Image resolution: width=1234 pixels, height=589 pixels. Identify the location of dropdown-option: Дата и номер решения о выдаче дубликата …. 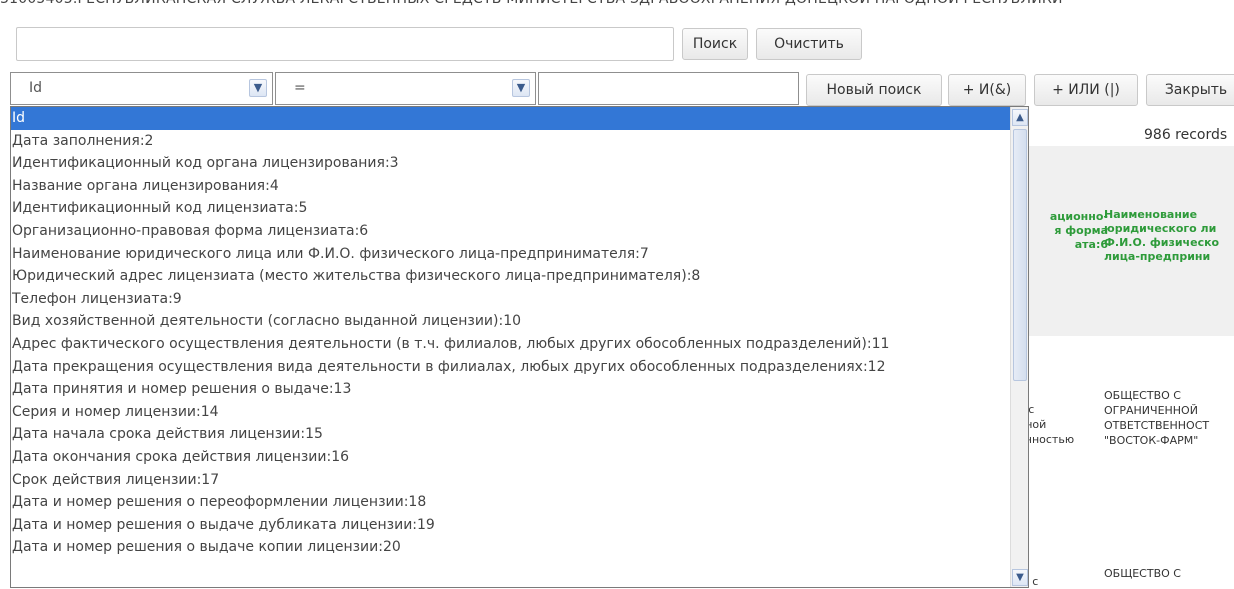
(519, 525).